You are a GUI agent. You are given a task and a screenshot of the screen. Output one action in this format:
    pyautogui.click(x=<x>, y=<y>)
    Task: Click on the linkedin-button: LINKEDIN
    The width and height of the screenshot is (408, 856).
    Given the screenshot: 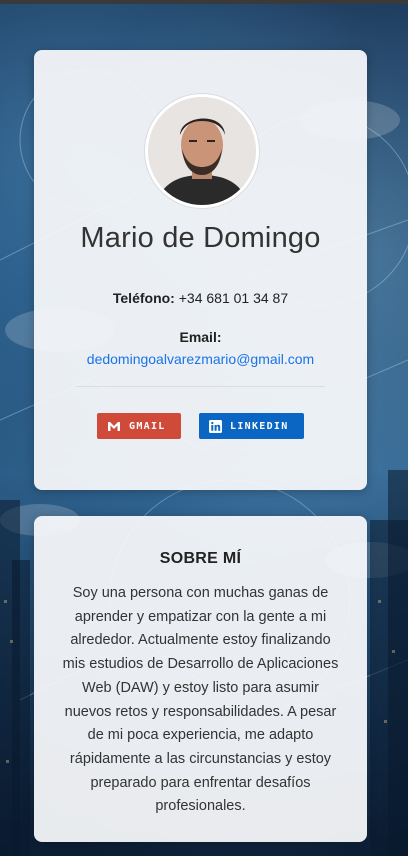 What is the action you would take?
    pyautogui.click(x=251, y=426)
    